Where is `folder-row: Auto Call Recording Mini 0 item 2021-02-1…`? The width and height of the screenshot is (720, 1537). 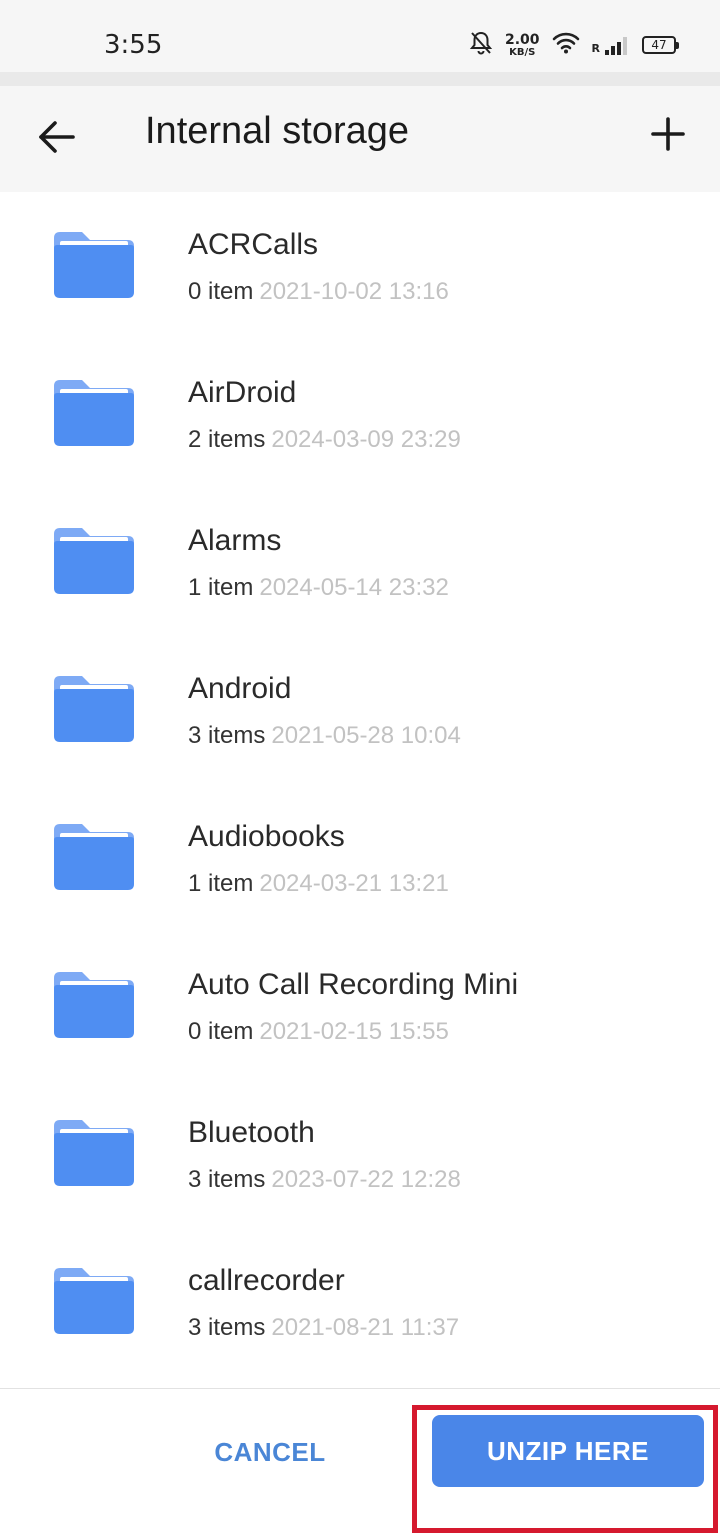
folder-row: Auto Call Recording Mini 0 item 2021-02-1… is located at coordinates (360, 1006).